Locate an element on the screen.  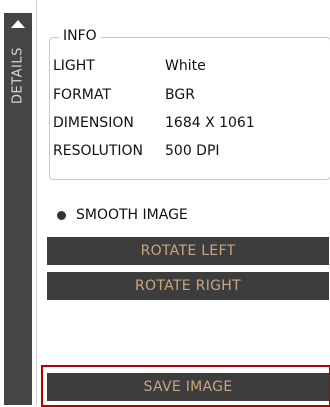
smooth-image-option: SMOOTH IMAGE is located at coordinates (122, 215).